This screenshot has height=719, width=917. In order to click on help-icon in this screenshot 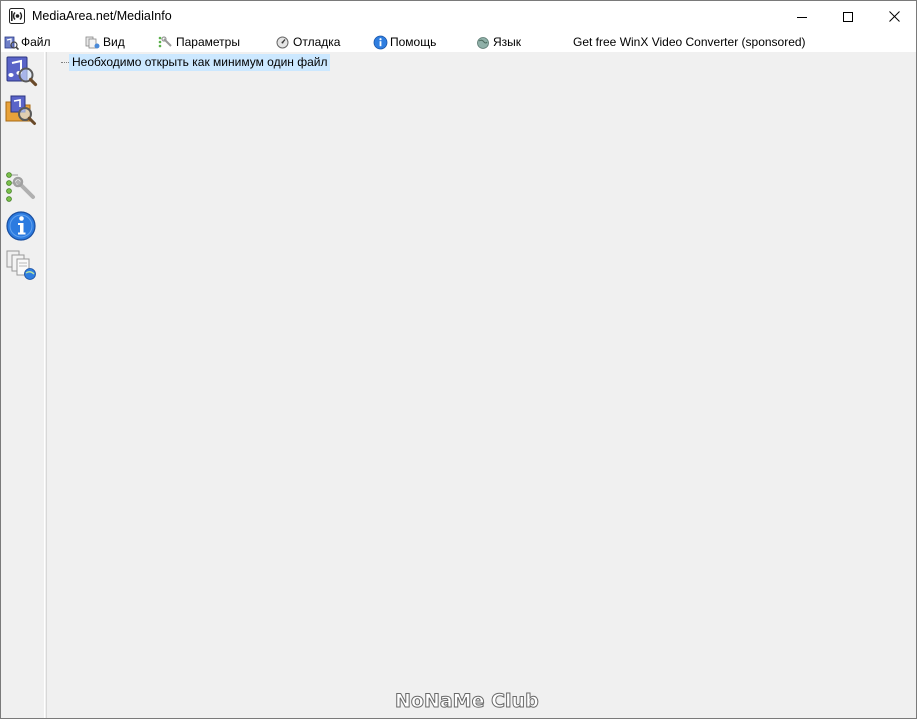, I will do `click(380, 42)`.